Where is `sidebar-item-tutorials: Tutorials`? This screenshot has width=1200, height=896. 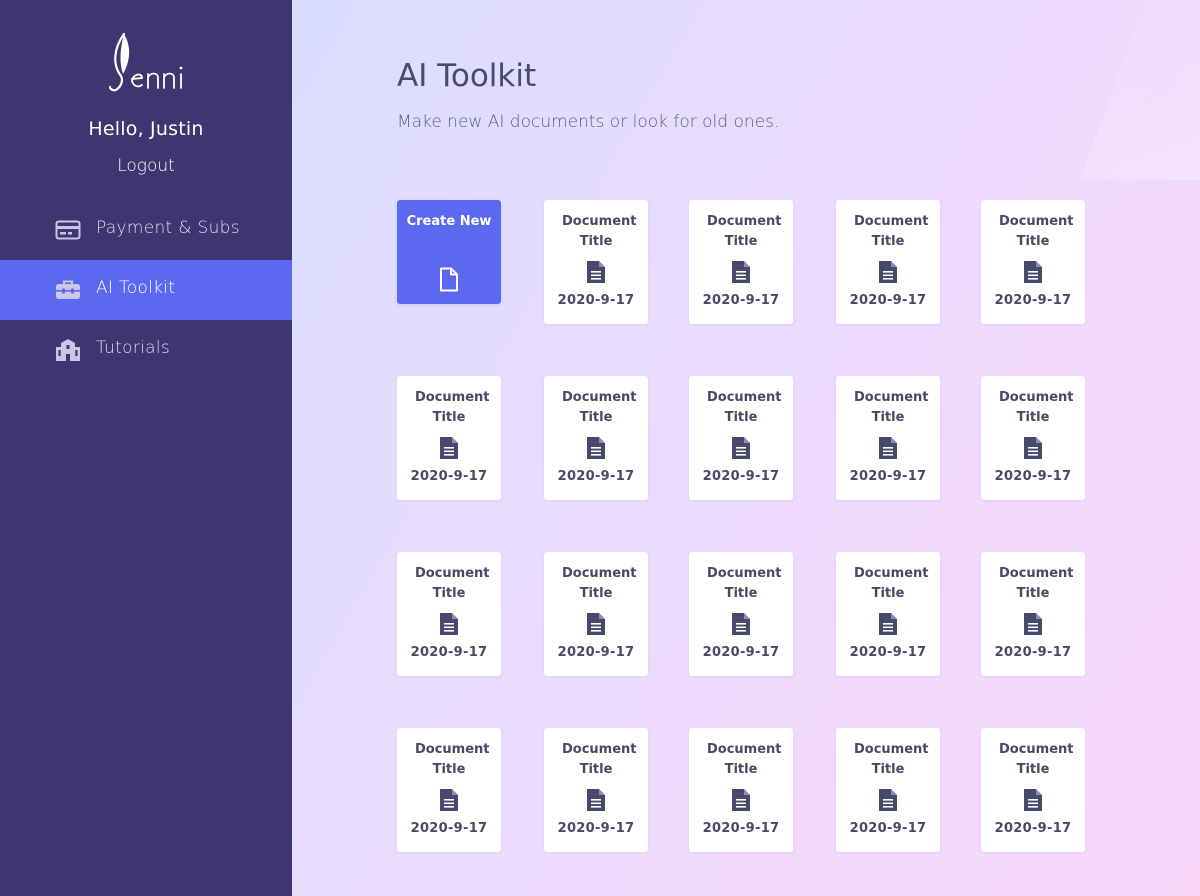 sidebar-item-tutorials: Tutorials is located at coordinates (146, 350).